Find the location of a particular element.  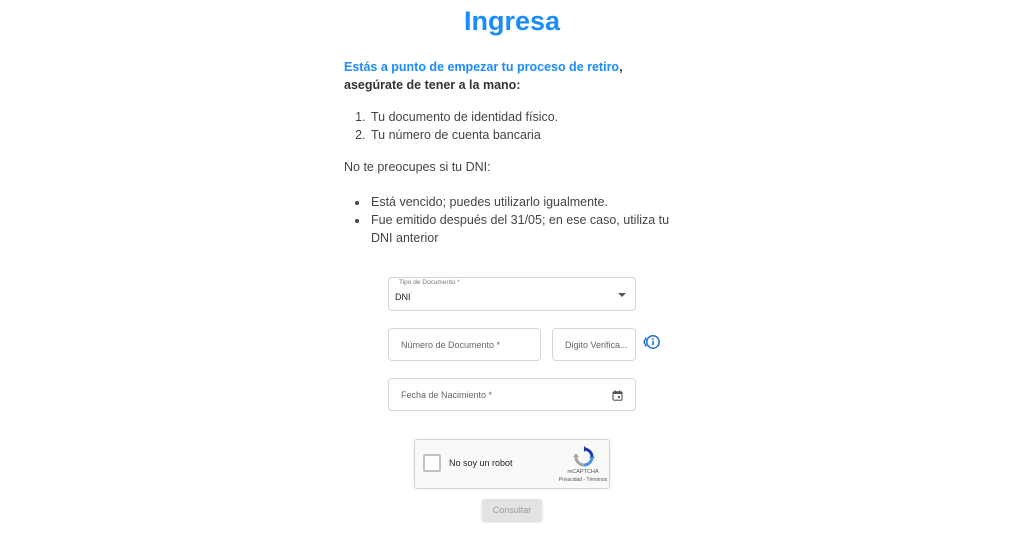

recaptcha-label: No soy un robot is located at coordinates (481, 463).